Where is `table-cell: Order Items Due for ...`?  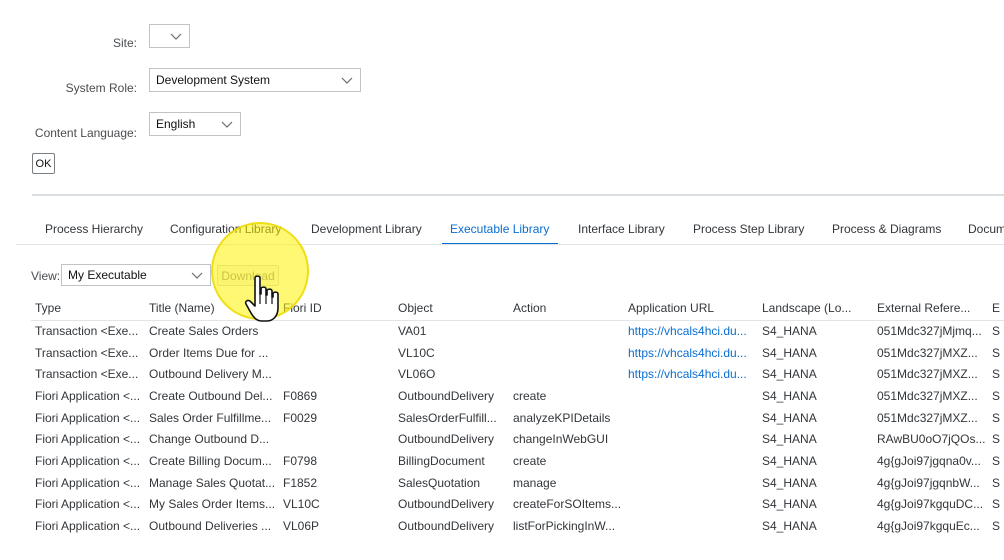 table-cell: Order Items Due for ... is located at coordinates (209, 352).